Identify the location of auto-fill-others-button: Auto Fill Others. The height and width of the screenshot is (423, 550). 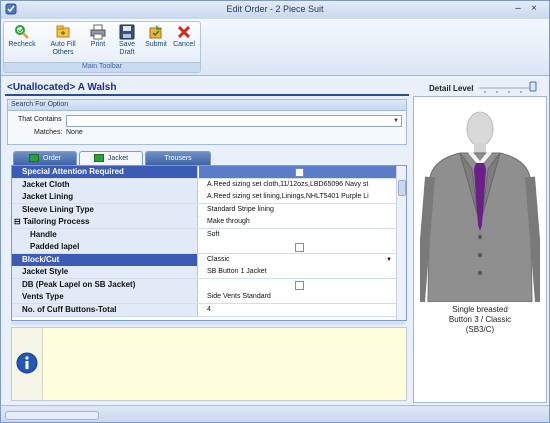
(63, 40).